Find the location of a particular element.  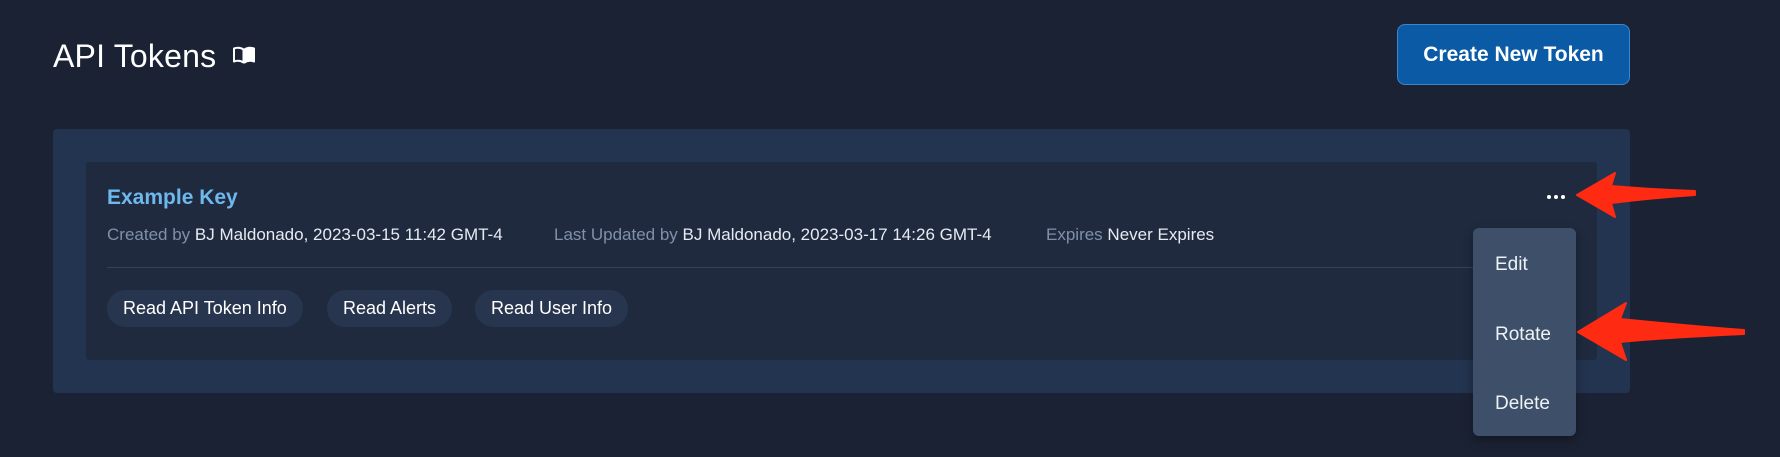

expires-meta: Expires Never Expires is located at coordinates (1130, 235).